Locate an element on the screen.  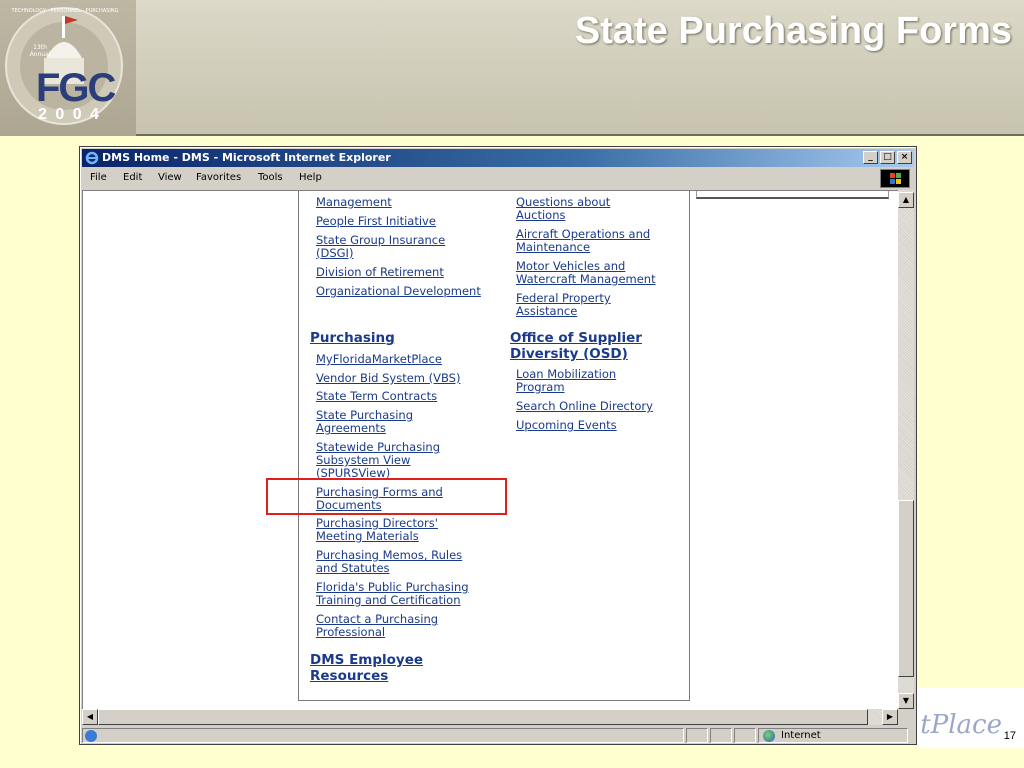
status-bar: Internet is located at coordinates (498, 735).